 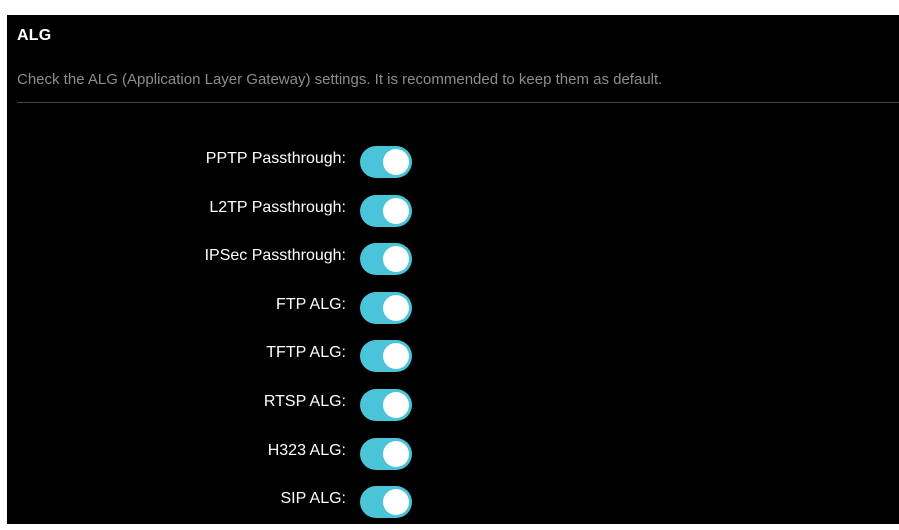 I want to click on pptp-passthrough-toggle, so click(x=386, y=162).